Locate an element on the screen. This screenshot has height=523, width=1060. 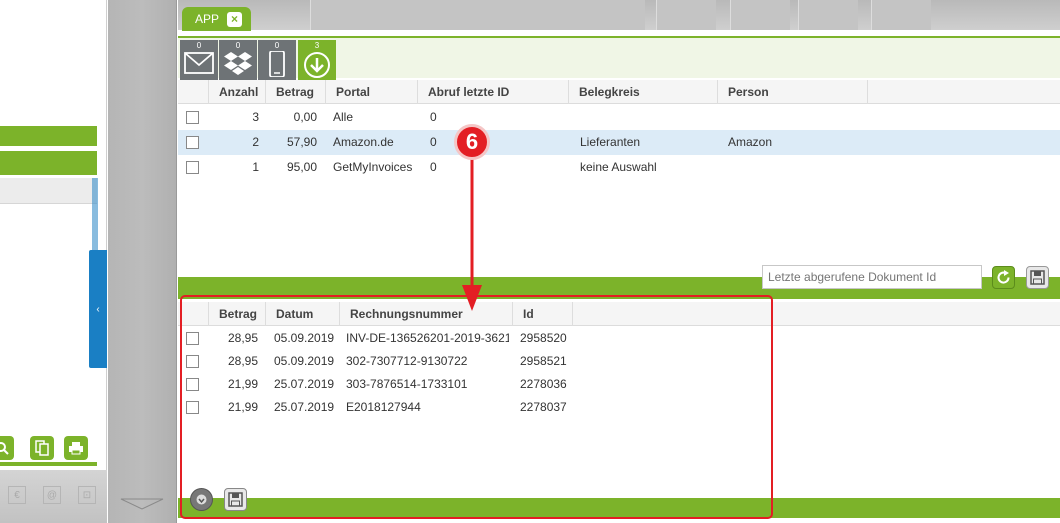
triangle-down-icon is located at coordinates (142, 504).